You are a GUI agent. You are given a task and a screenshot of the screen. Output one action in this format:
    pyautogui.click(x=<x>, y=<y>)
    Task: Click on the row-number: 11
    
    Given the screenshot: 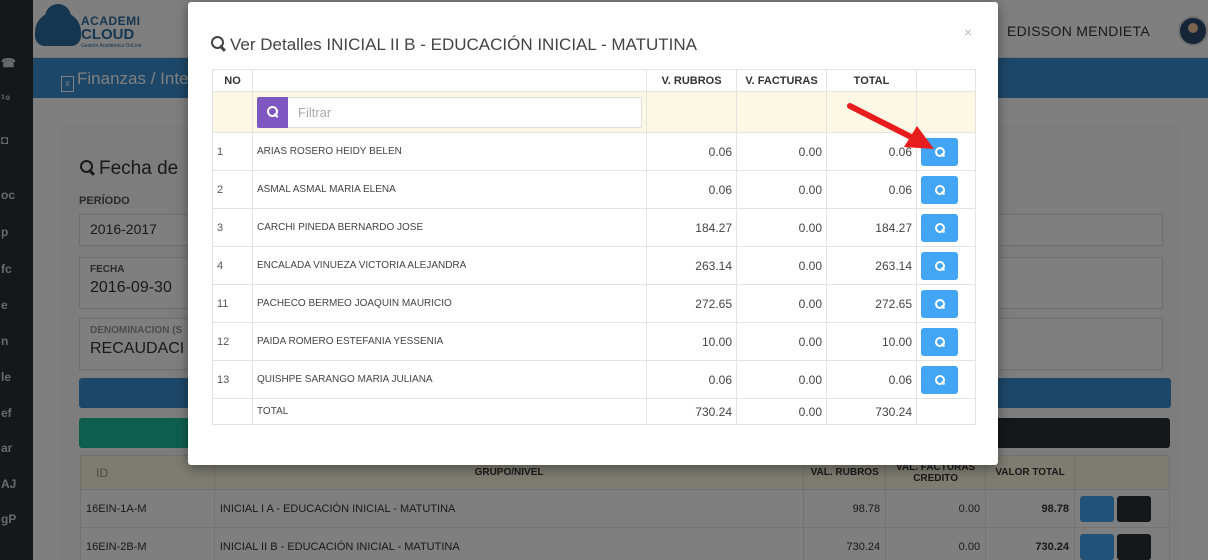 What is the action you would take?
    pyautogui.click(x=232, y=303)
    